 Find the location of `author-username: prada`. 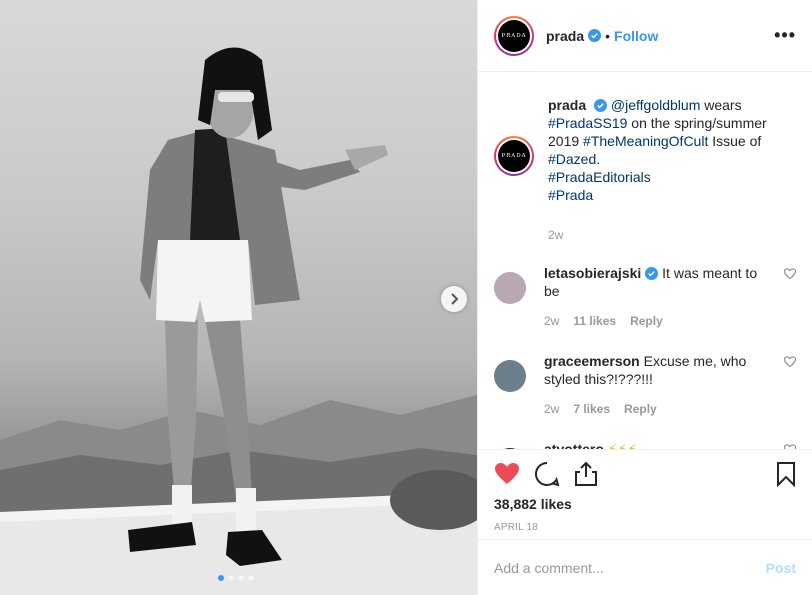

author-username: prada is located at coordinates (565, 36).